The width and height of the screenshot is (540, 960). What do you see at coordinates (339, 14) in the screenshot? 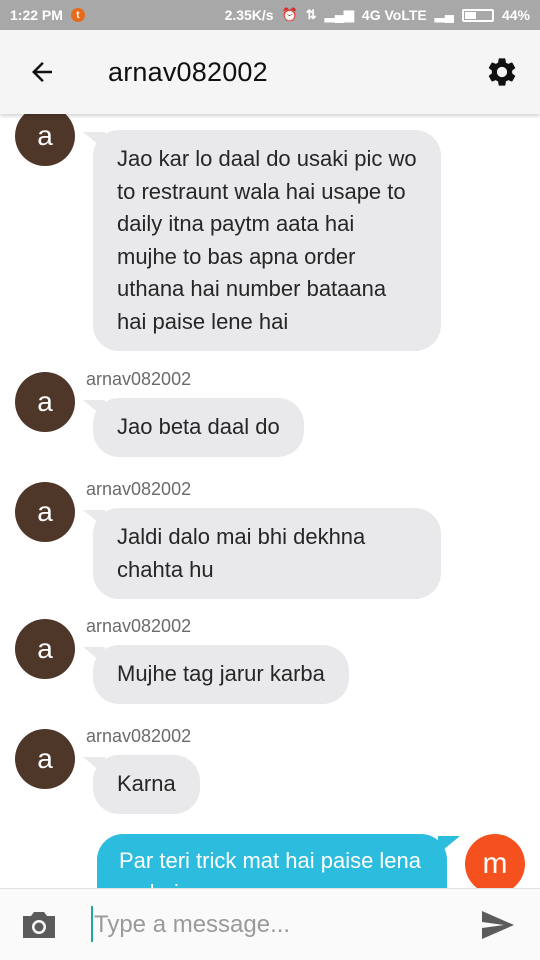
I see `signal-icon: ▂▄▆` at bounding box center [339, 14].